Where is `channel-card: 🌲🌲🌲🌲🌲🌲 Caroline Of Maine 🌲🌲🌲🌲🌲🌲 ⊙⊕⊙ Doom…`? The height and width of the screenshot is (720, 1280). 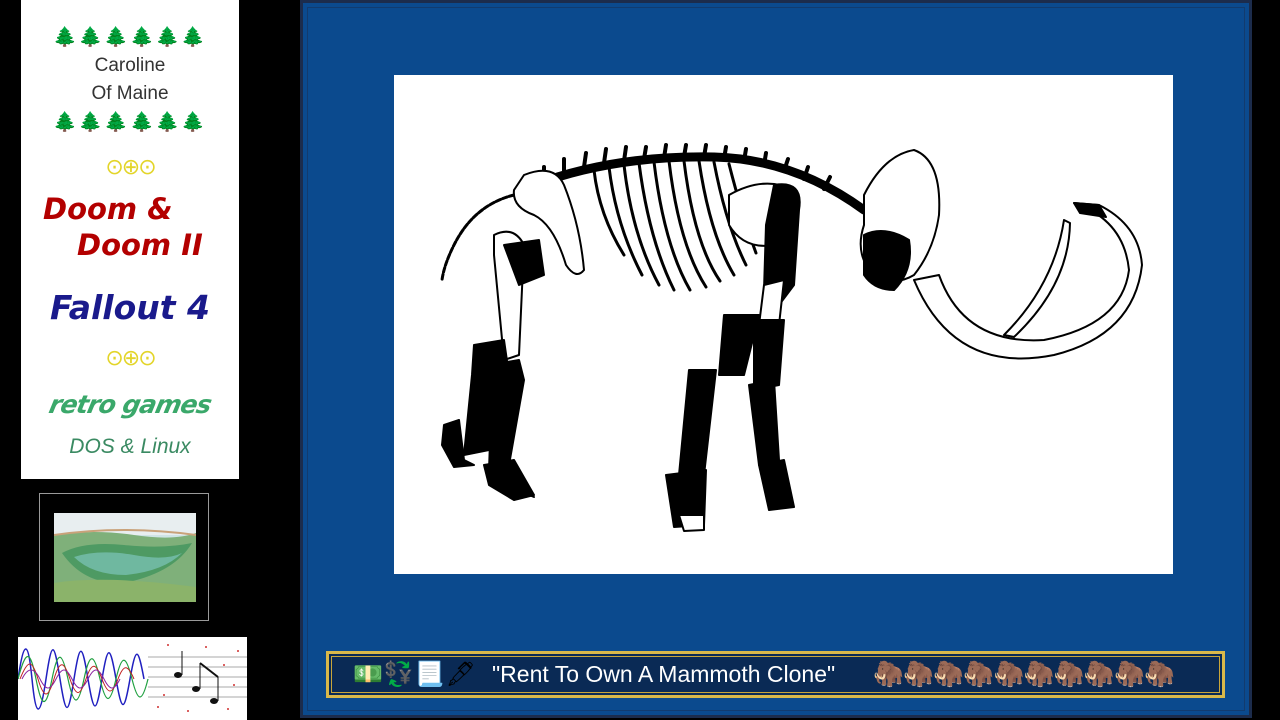
channel-card: 🌲🌲🌲🌲🌲🌲 Caroline Of Maine 🌲🌲🌲🌲🌲🌲 ⊙⊕⊙ Doom… is located at coordinates (130, 239).